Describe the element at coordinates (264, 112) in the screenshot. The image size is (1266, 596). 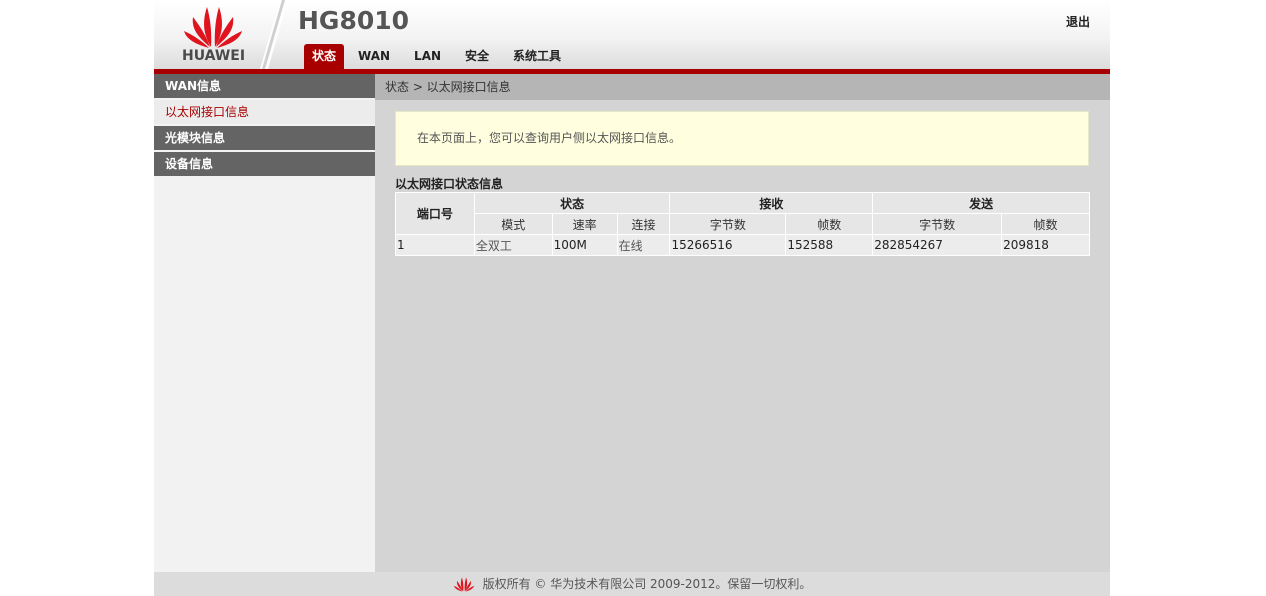
I see `sidebar-item-ethernet-info: 以太网接口信息` at that location.